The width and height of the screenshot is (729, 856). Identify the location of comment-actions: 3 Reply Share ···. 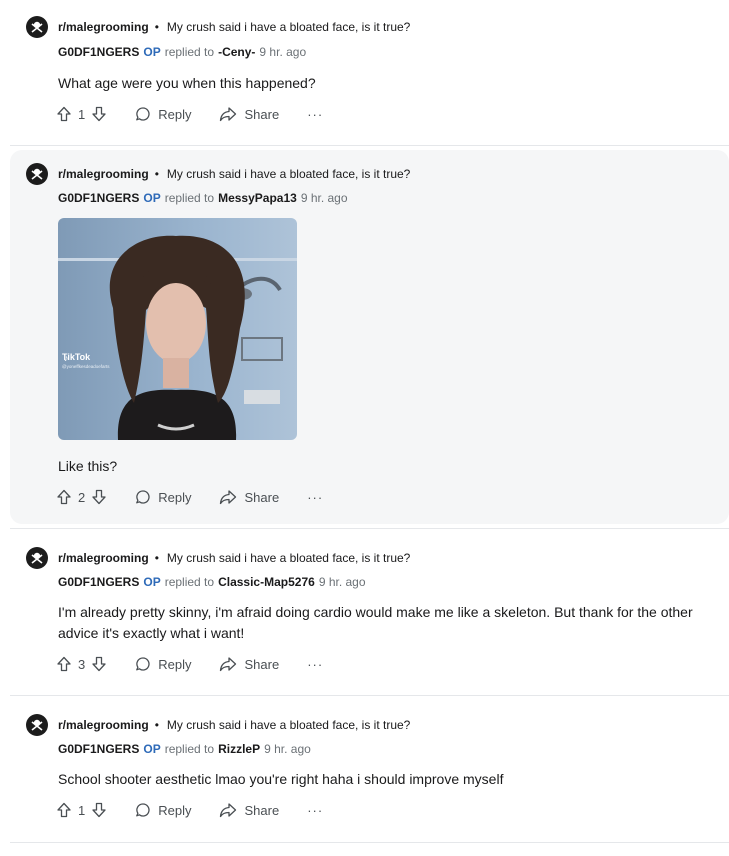
(189, 664).